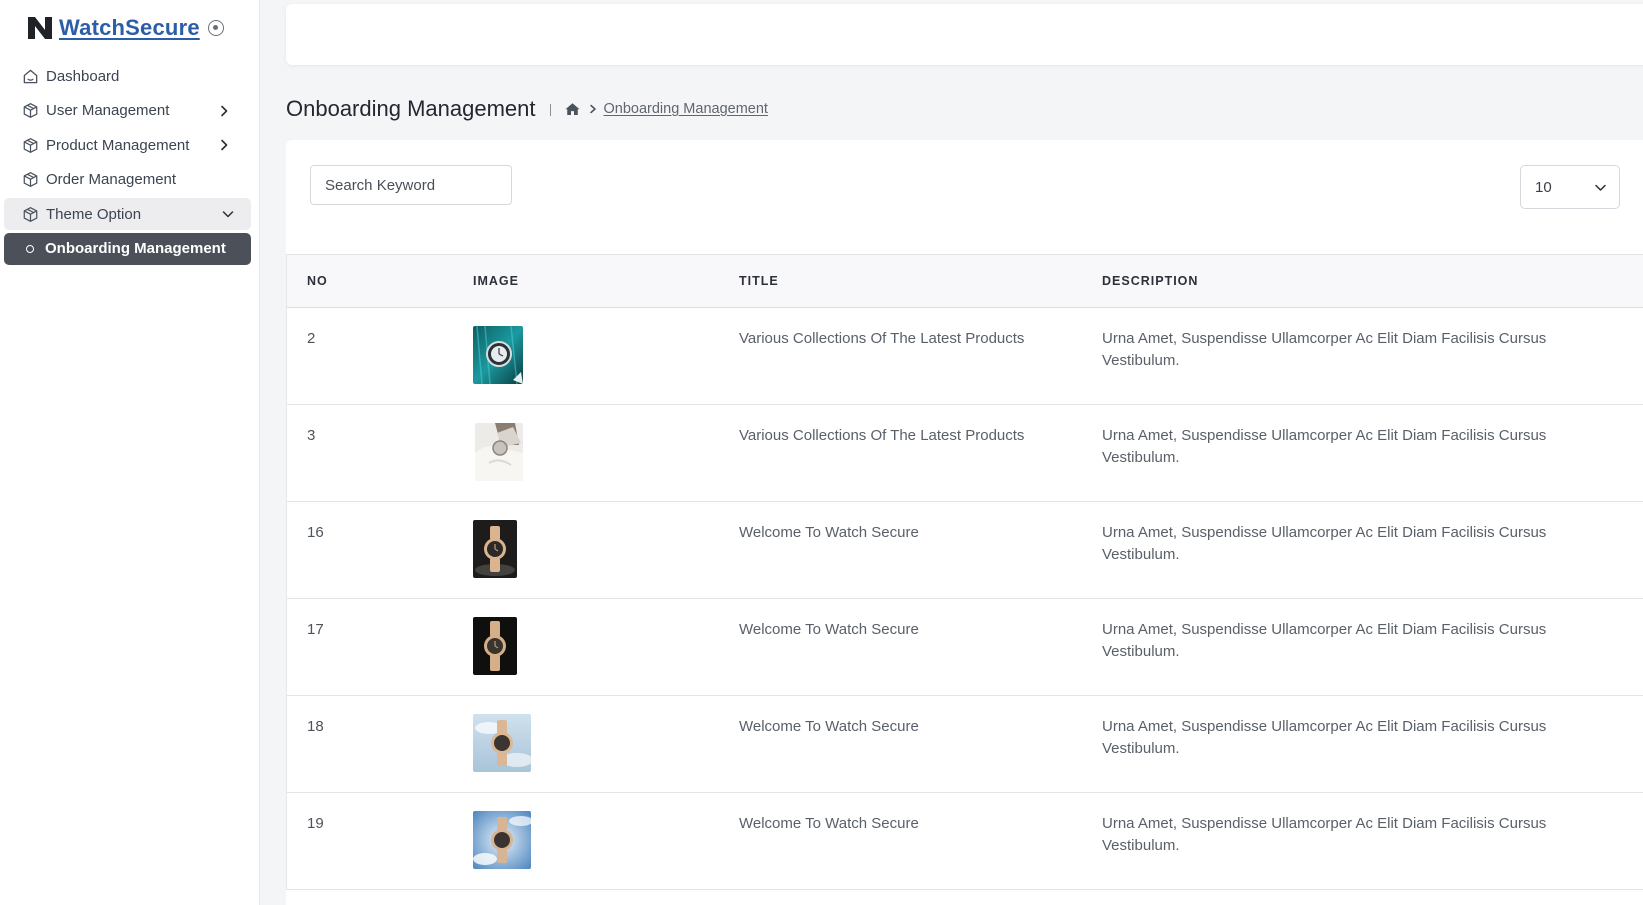 This screenshot has width=1643, height=905. What do you see at coordinates (315, 823) in the screenshot?
I see `row-number: 19` at bounding box center [315, 823].